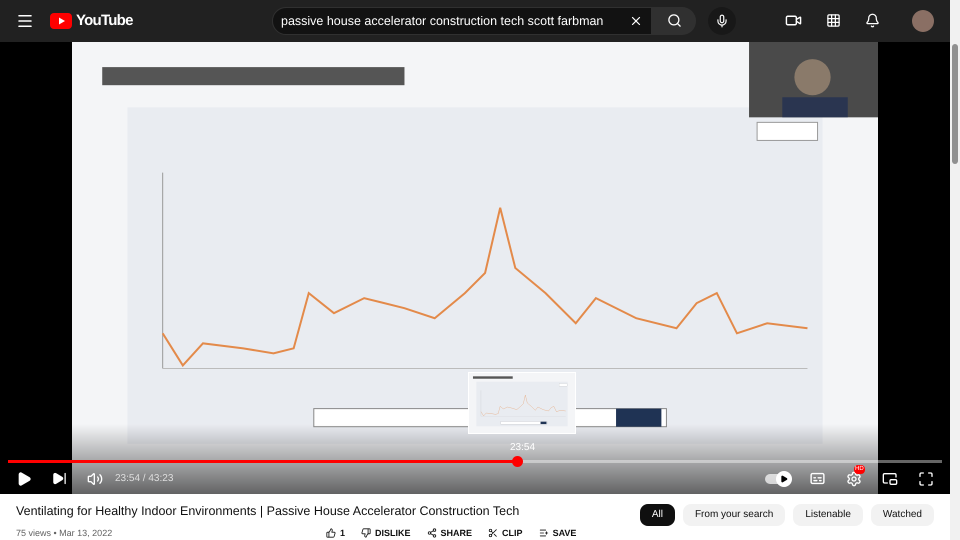 This screenshot has height=540, width=960. Describe the element at coordinates (449, 533) in the screenshot. I see `share-button: SHARE` at that location.